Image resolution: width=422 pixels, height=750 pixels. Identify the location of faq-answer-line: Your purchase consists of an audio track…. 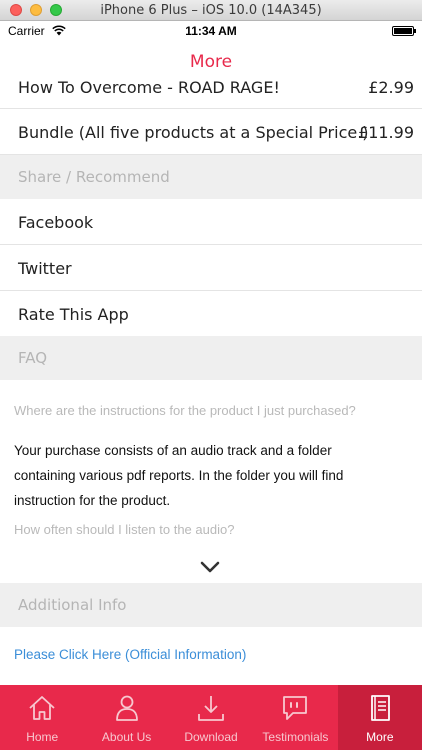
(173, 450).